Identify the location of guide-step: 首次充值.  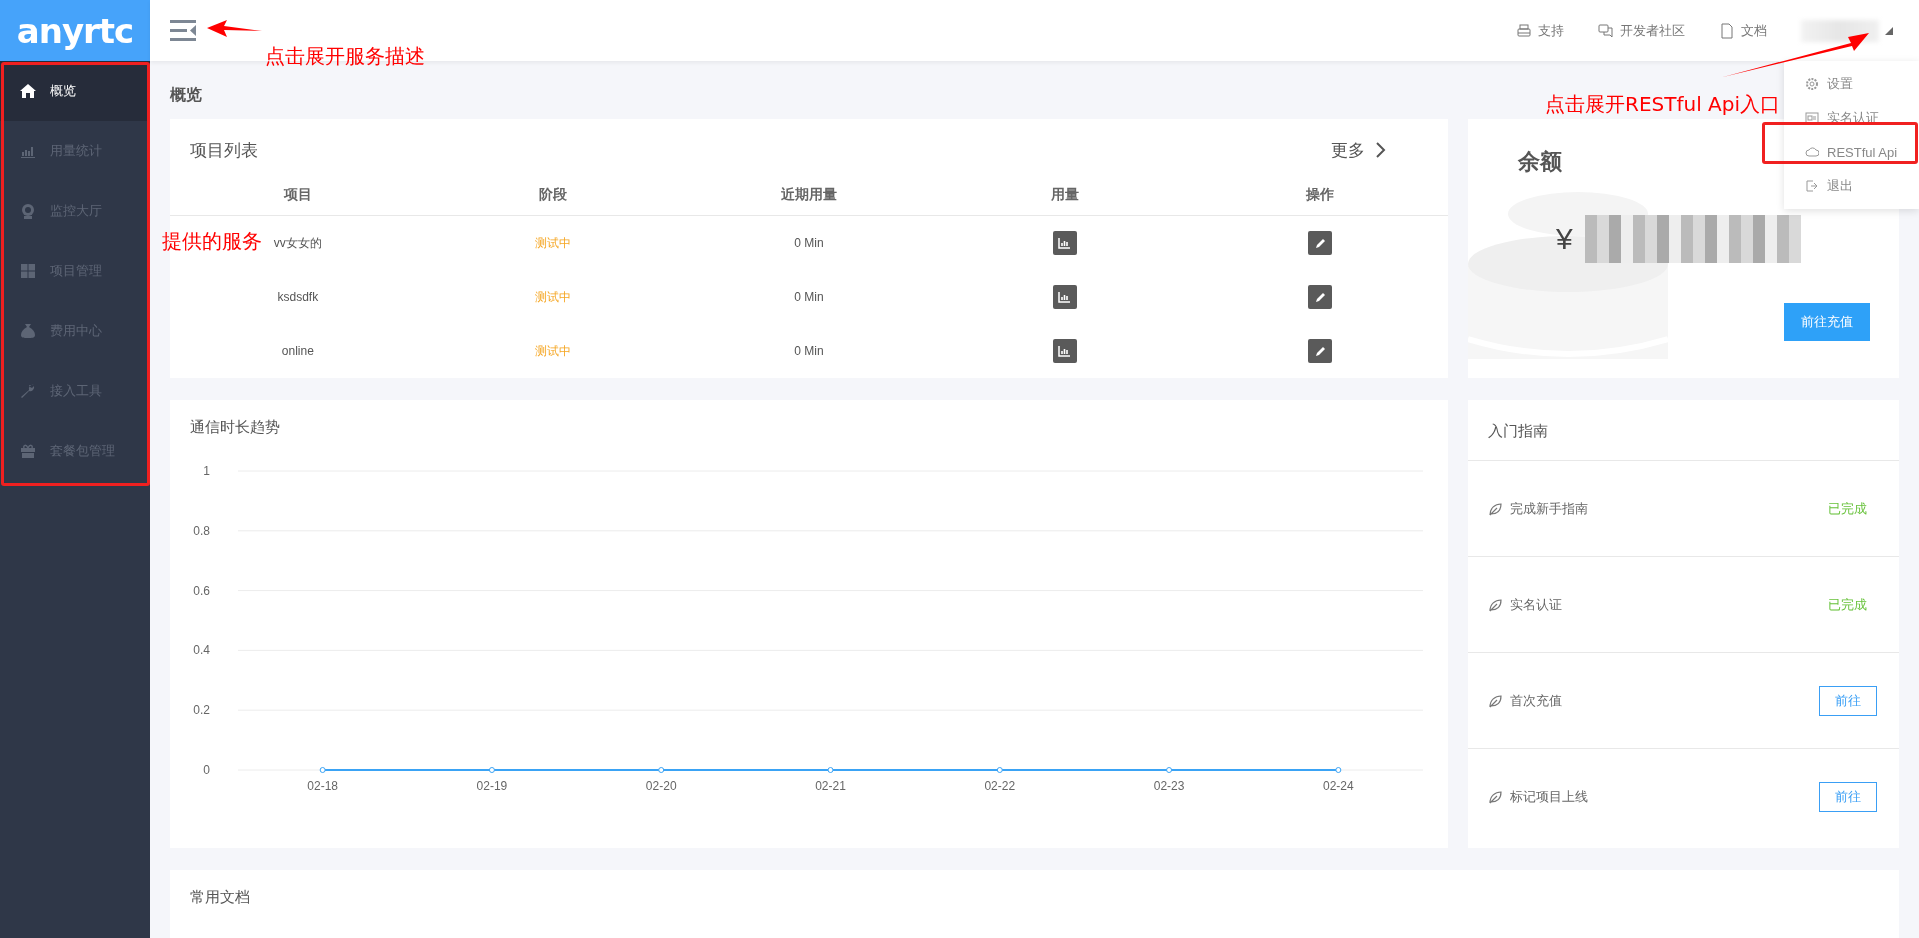
(1536, 700).